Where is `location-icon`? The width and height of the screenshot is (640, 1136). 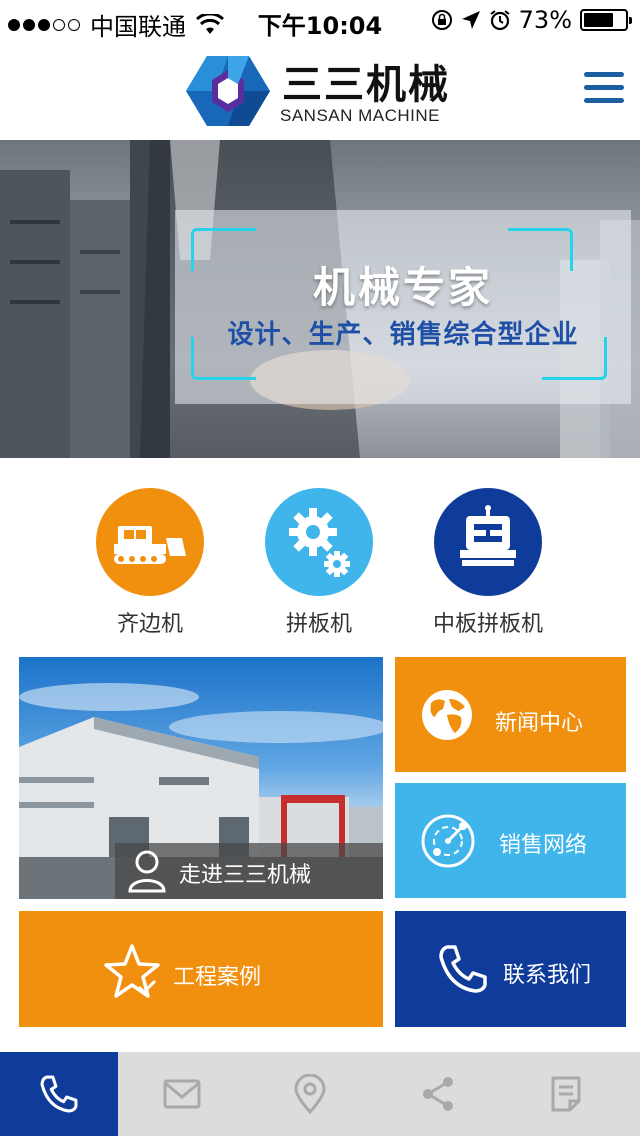 location-icon is located at coordinates (310, 1094).